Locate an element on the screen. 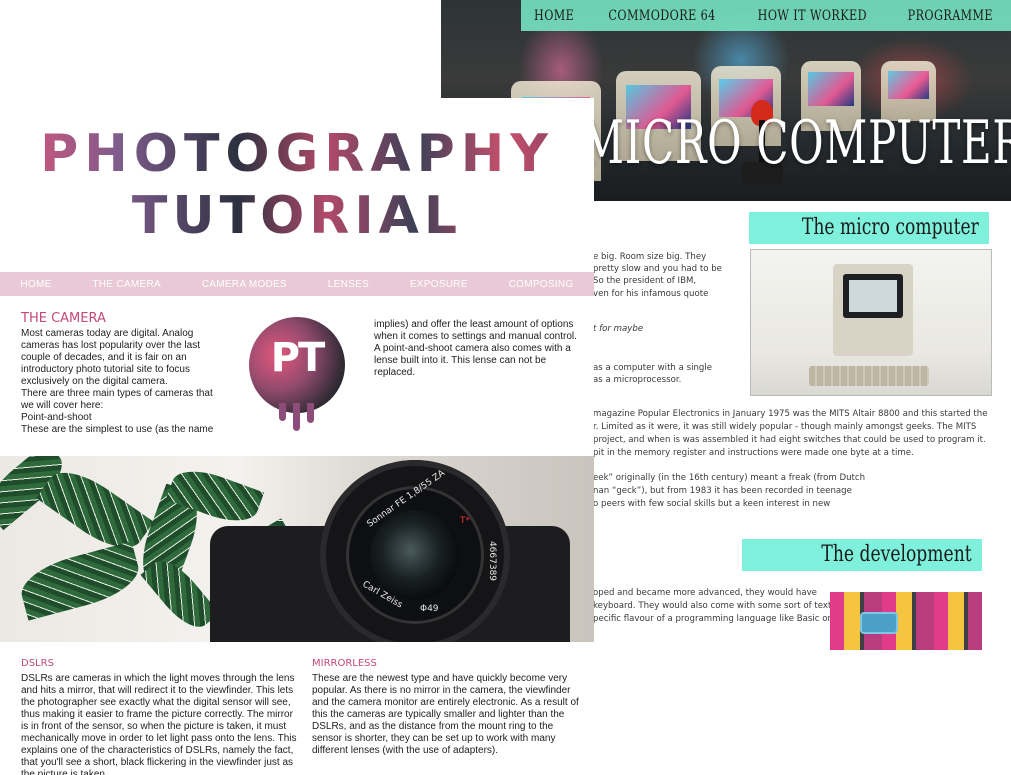 The image size is (1011, 775). nav-exposure: EXPOSURE is located at coordinates (439, 284).